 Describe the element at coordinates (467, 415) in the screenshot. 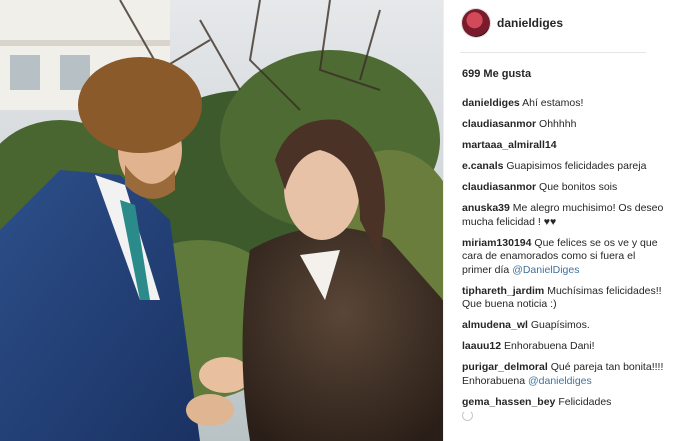

I see `loading-spinner-icon` at that location.